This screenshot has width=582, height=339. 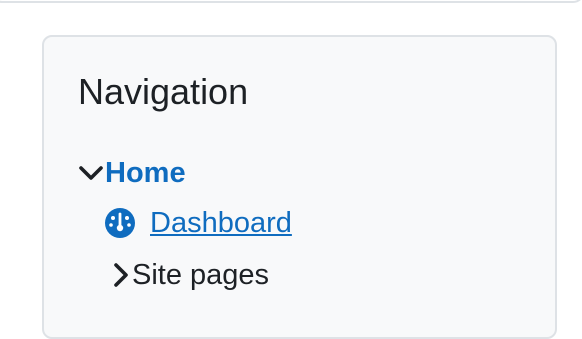 I want to click on navigation-title: Navigation, so click(x=163, y=91).